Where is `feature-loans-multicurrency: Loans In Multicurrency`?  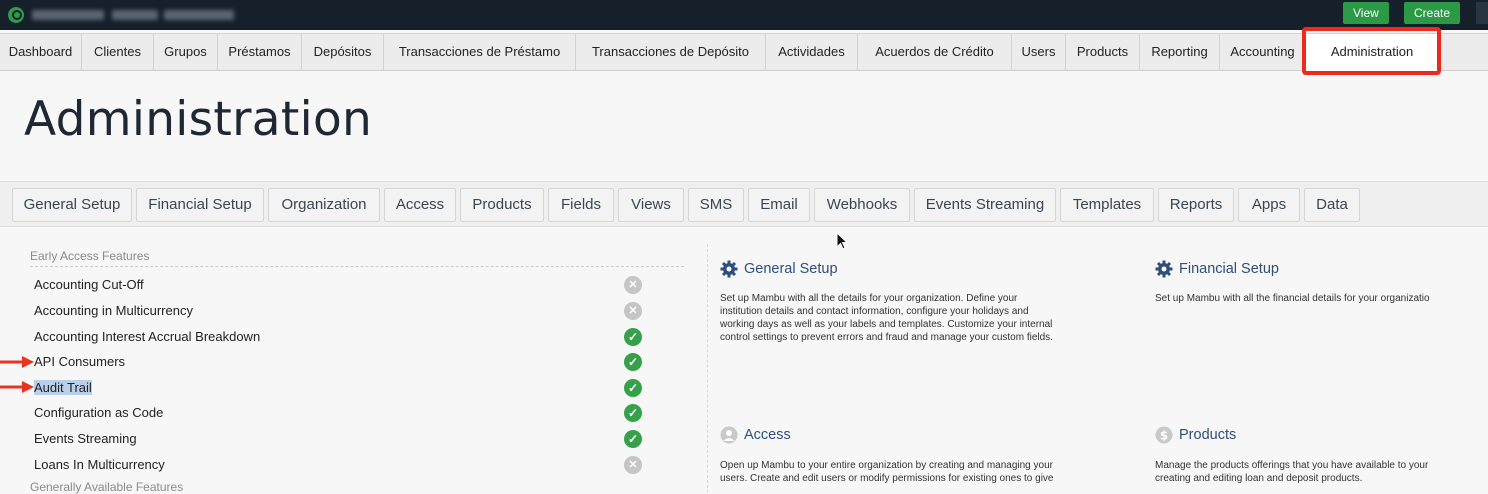
feature-loans-multicurrency: Loans In Multicurrency is located at coordinates (99, 464).